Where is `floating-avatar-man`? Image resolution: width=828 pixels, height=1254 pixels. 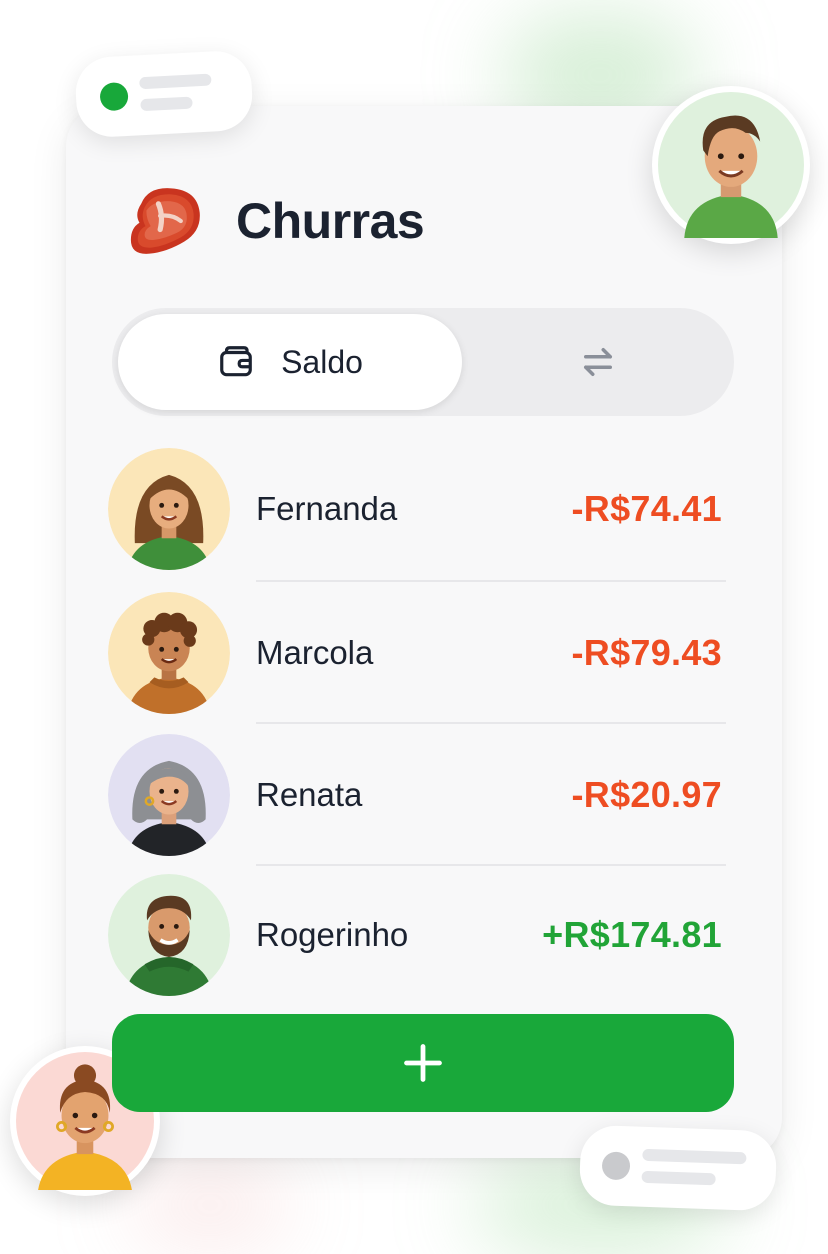 floating-avatar-man is located at coordinates (731, 165).